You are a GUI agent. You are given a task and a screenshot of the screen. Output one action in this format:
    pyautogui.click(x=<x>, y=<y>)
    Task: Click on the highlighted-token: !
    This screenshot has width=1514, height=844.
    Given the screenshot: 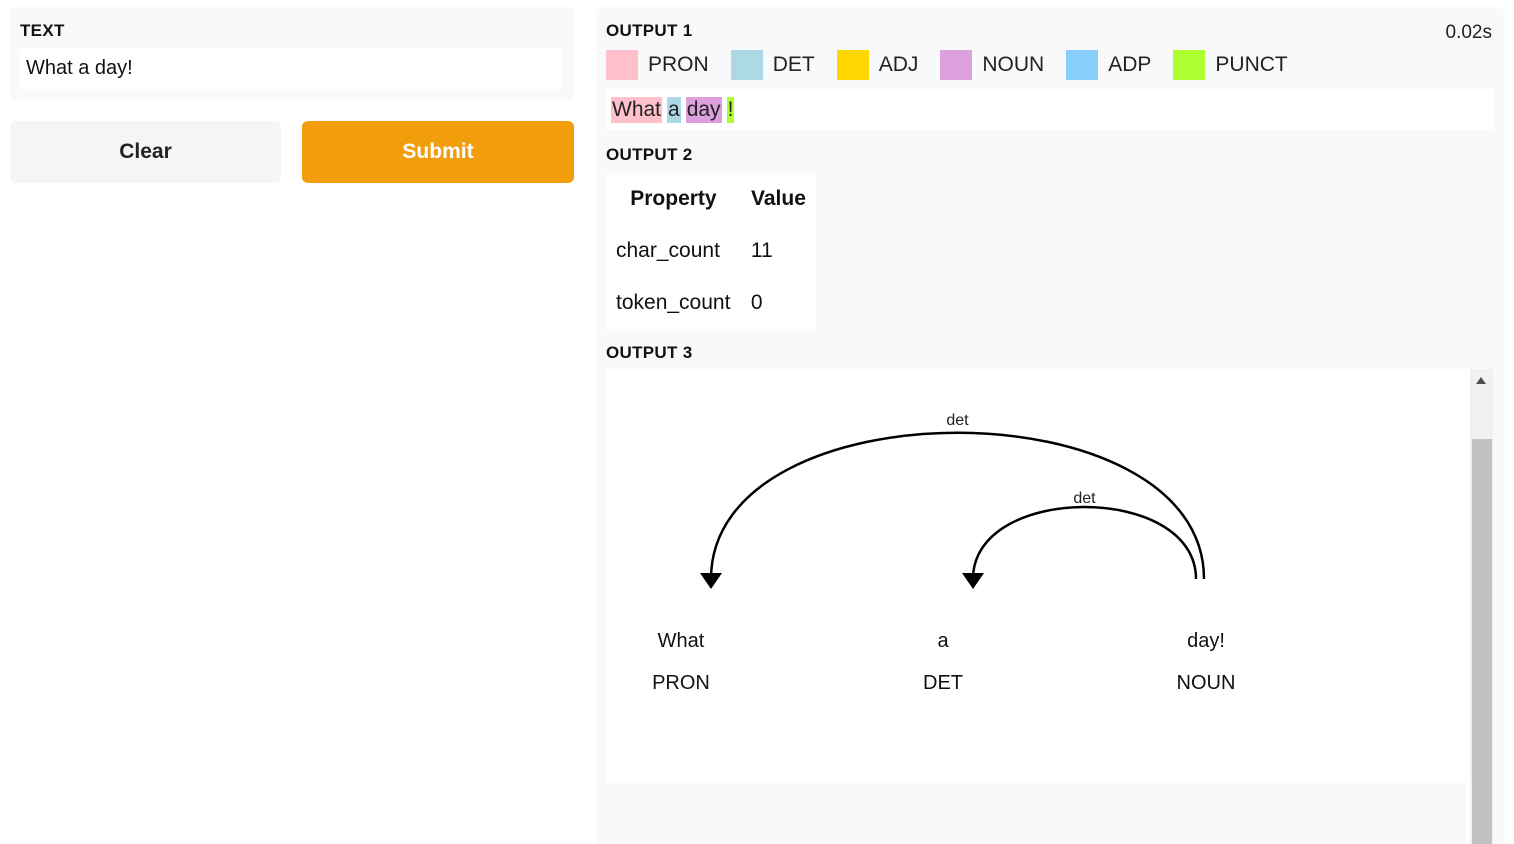 What is the action you would take?
    pyautogui.click(x=730, y=110)
    